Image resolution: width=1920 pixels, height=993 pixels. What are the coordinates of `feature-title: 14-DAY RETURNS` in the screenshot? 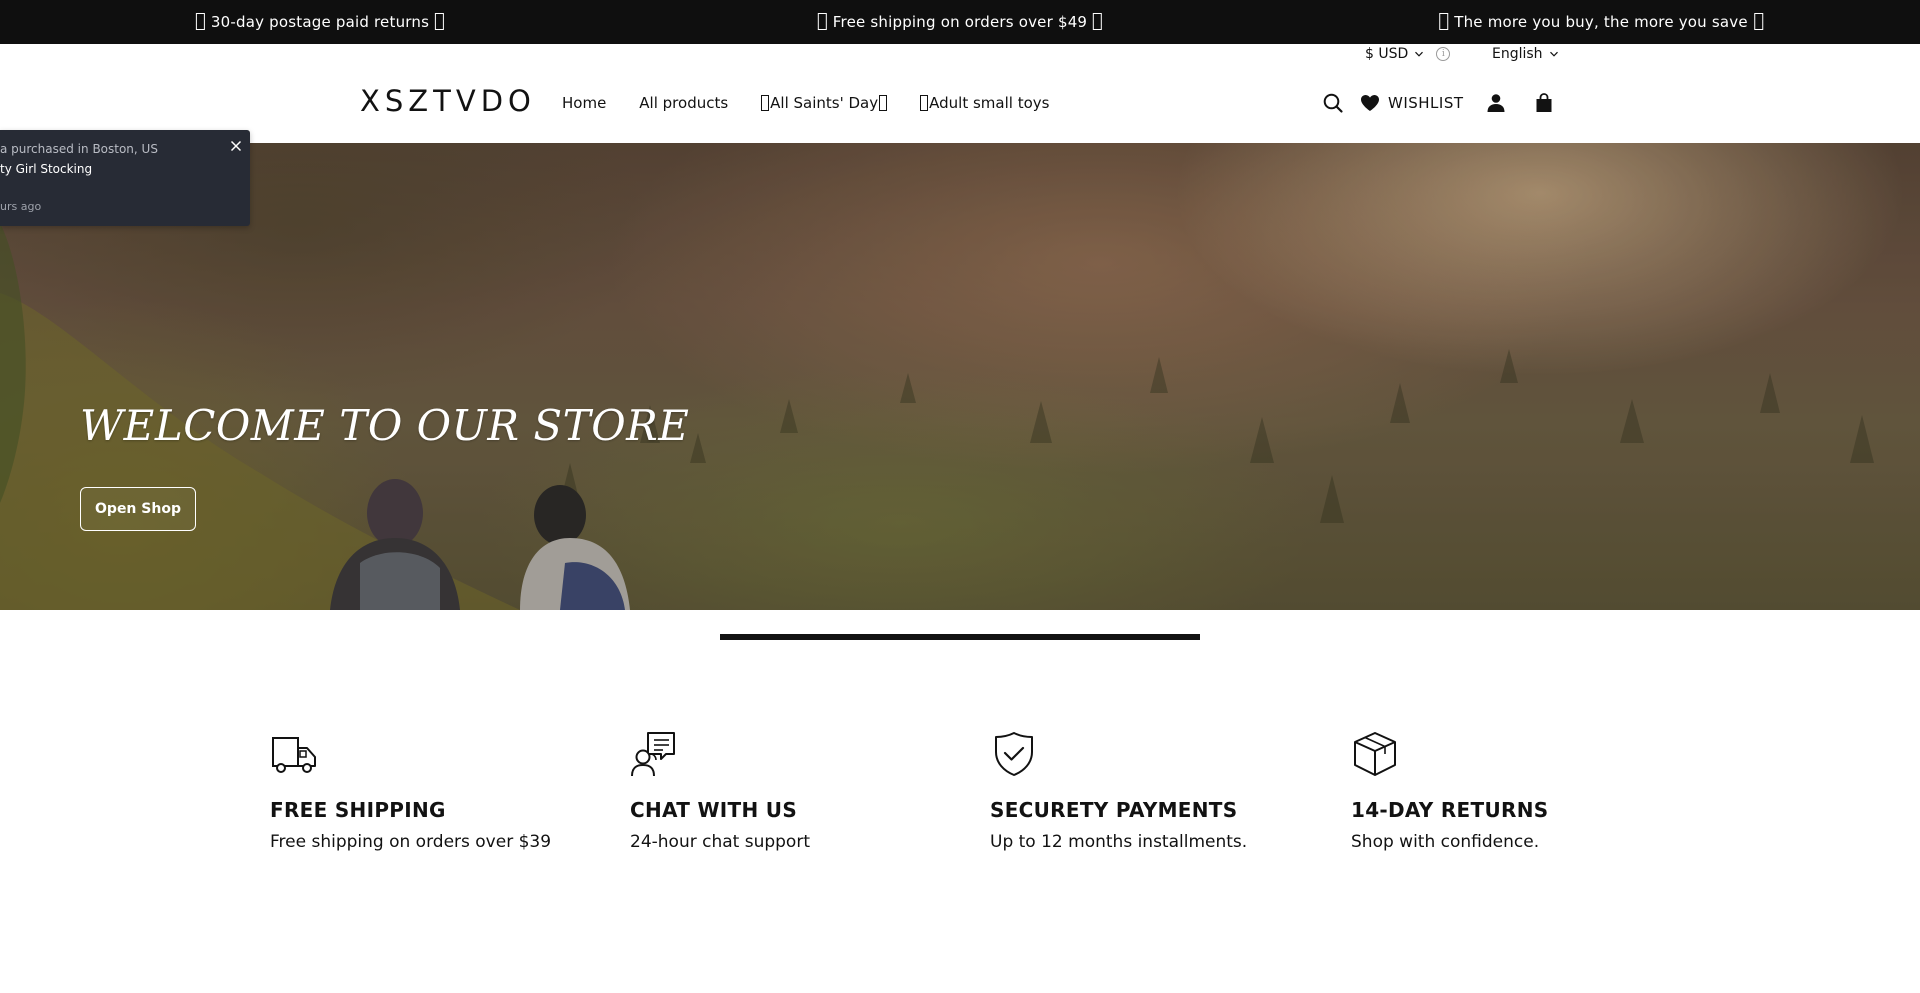 It's located at (1450, 810).